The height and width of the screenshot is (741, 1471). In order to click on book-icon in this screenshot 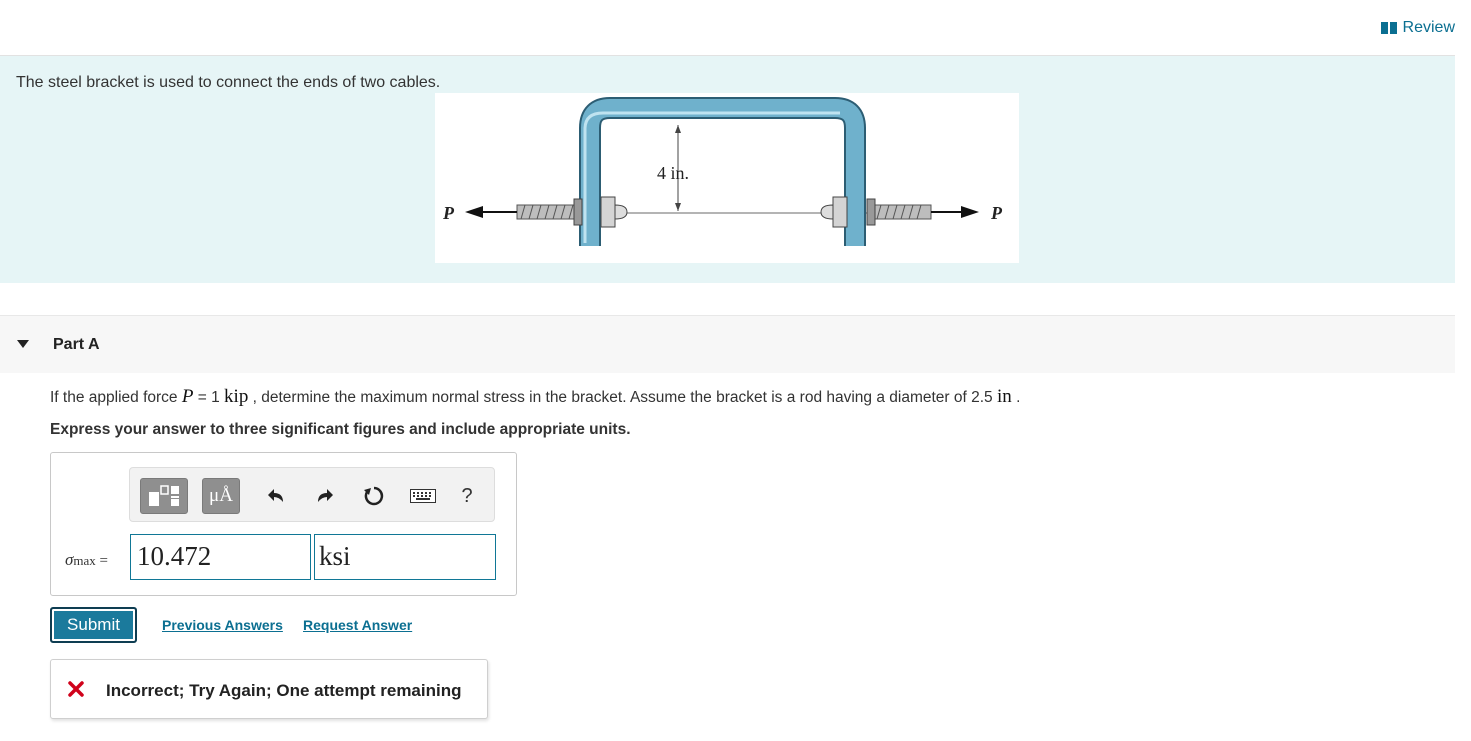, I will do `click(1388, 28)`.